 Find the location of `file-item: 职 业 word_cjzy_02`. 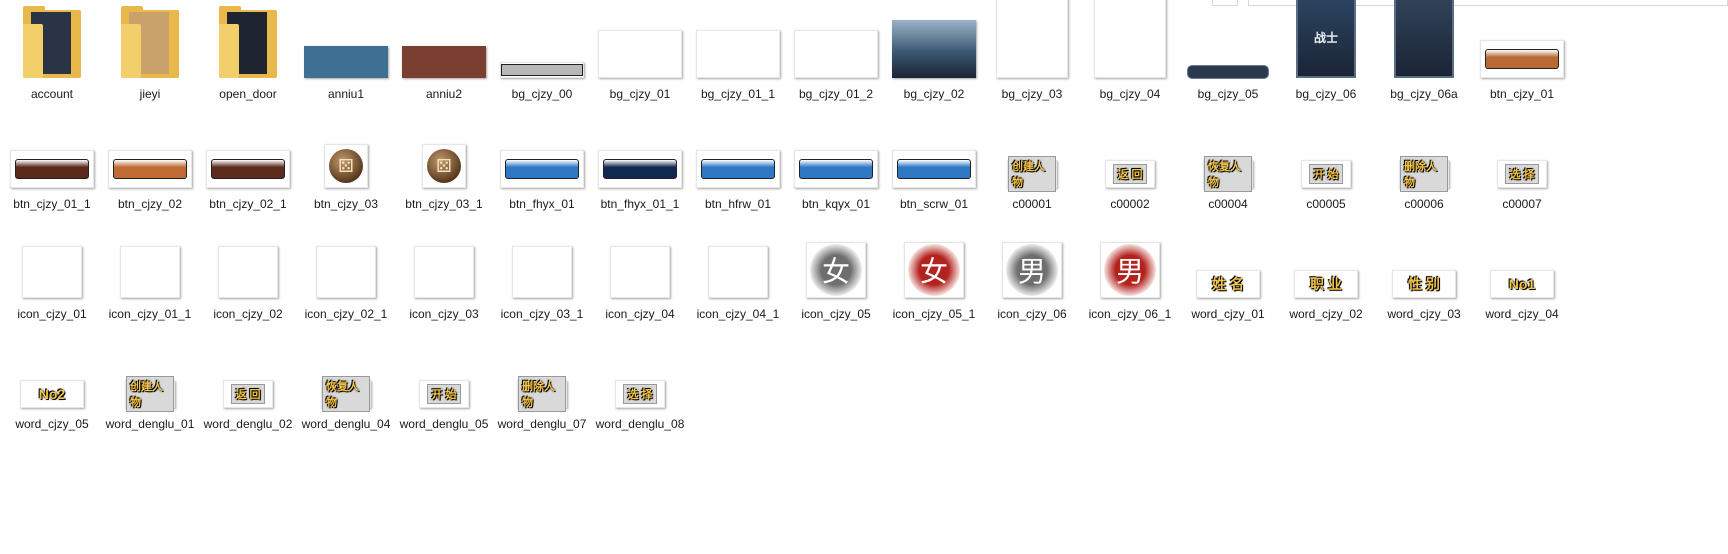

file-item: 职 业 word_cjzy_02 is located at coordinates (1326, 284).